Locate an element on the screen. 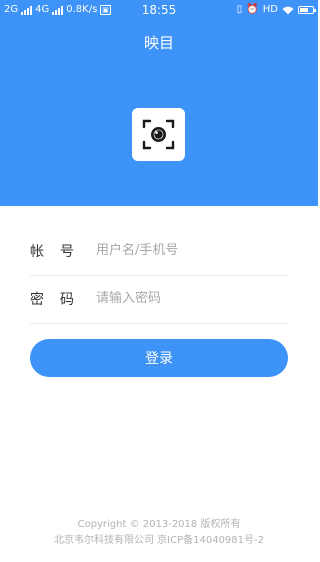 This screenshot has width=320, height=562. camera-focus-icon is located at coordinates (158, 134).